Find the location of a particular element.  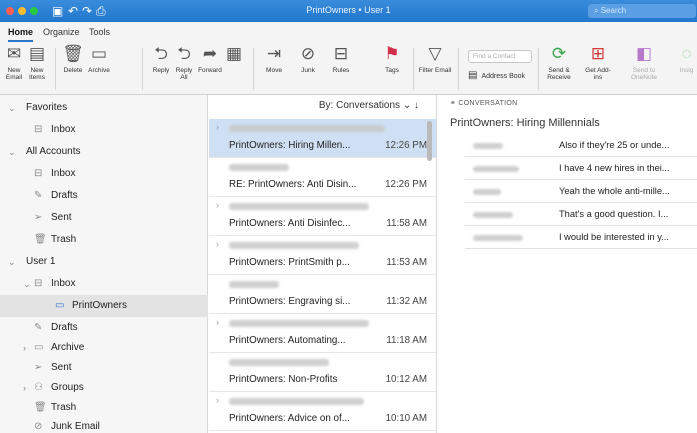

sort-direction-icon: ↓ is located at coordinates (416, 105).